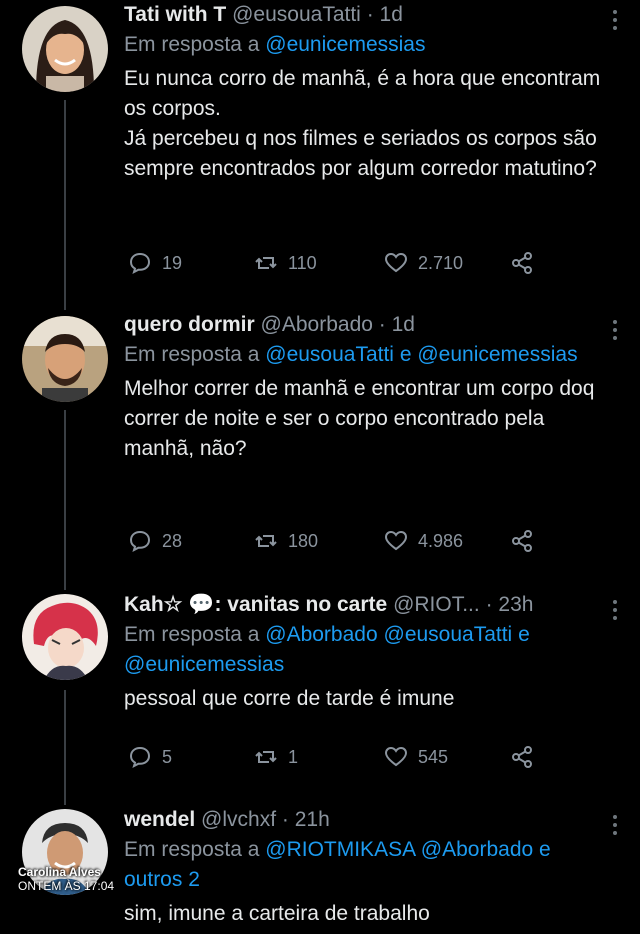 The height and width of the screenshot is (934, 640). I want to click on retweet-count: 110, so click(302, 262).